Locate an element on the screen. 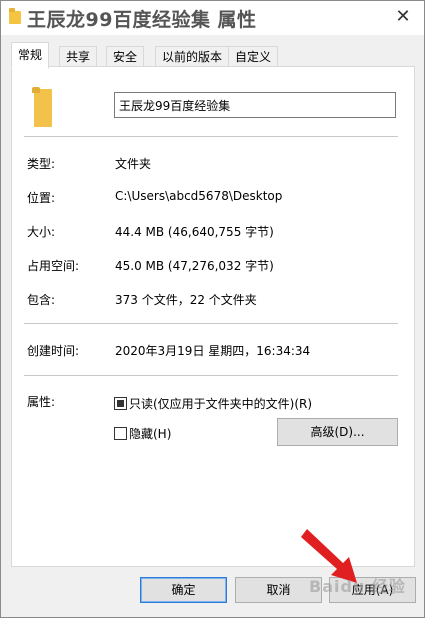 This screenshot has width=425, height=618. attributes-label: 属性: is located at coordinates (41, 402).